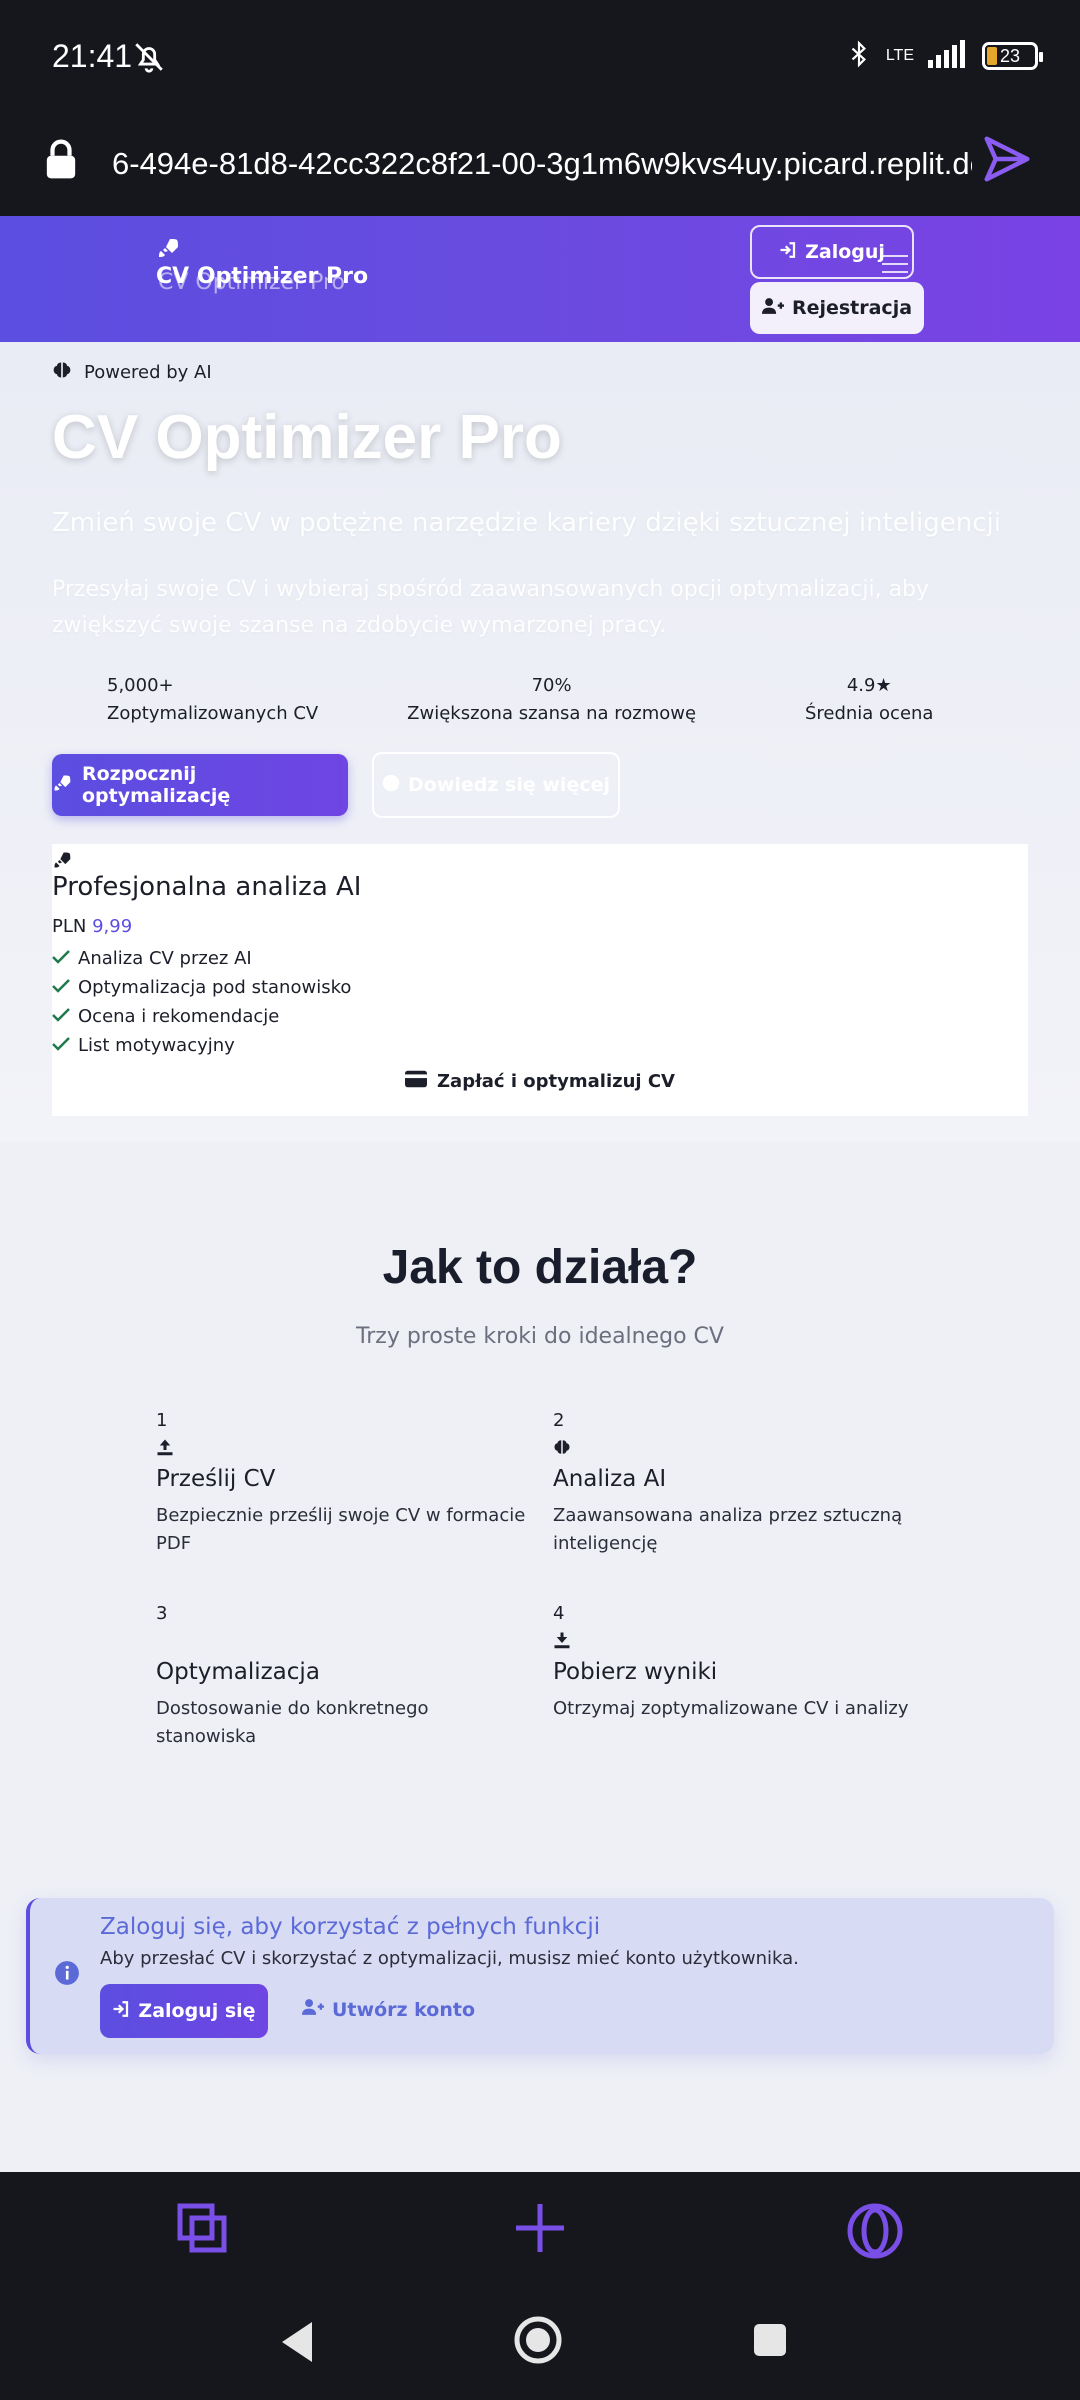 Image resolution: width=1080 pixels, height=2400 pixels. What do you see at coordinates (341, 1644) in the screenshot?
I see `wand-icon` at bounding box center [341, 1644].